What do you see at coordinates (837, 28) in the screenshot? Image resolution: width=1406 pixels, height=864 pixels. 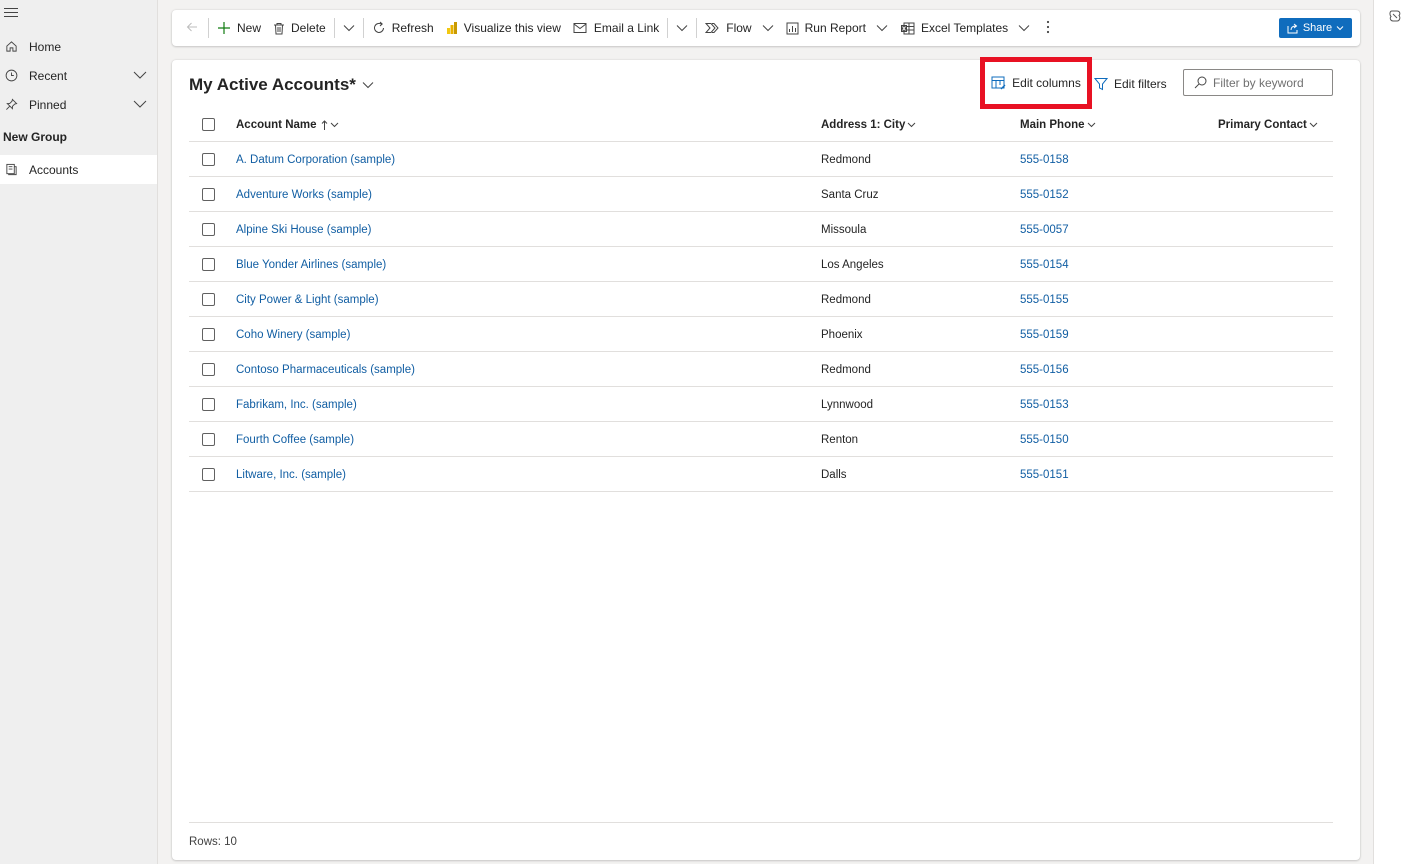 I see `run-report-button: Run Report` at bounding box center [837, 28].